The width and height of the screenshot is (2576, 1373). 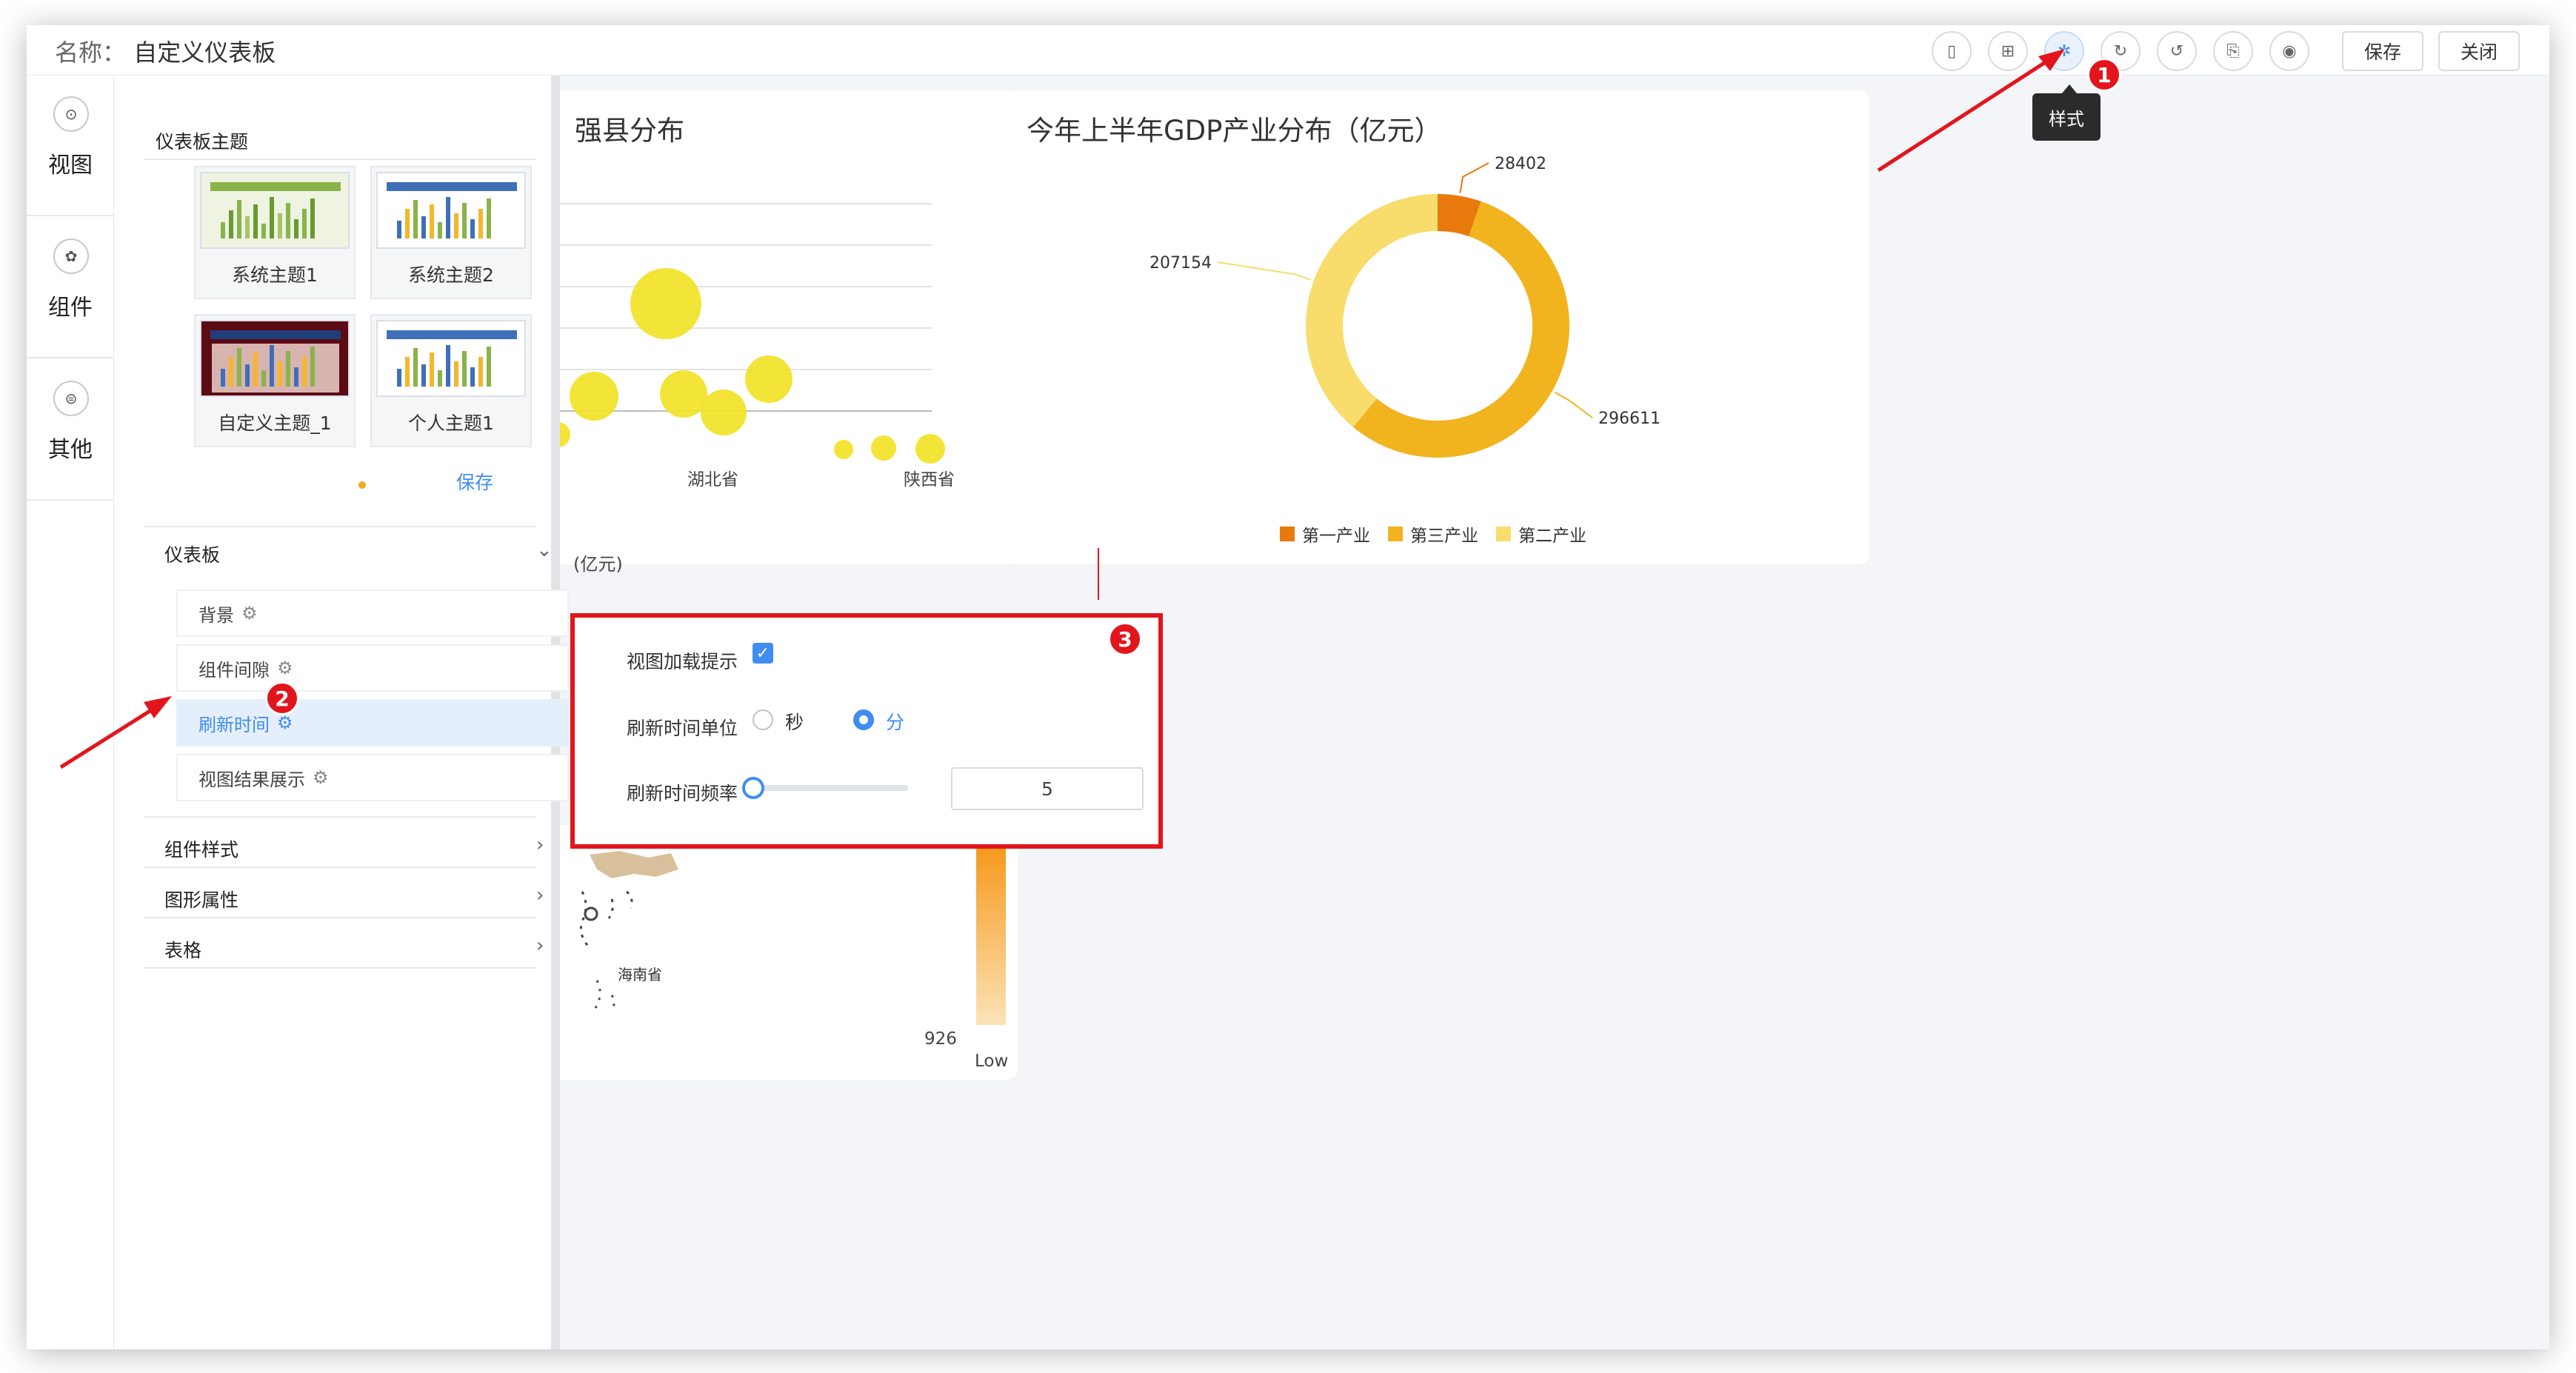 I want to click on accordion-table: 表格, so click(x=182, y=949).